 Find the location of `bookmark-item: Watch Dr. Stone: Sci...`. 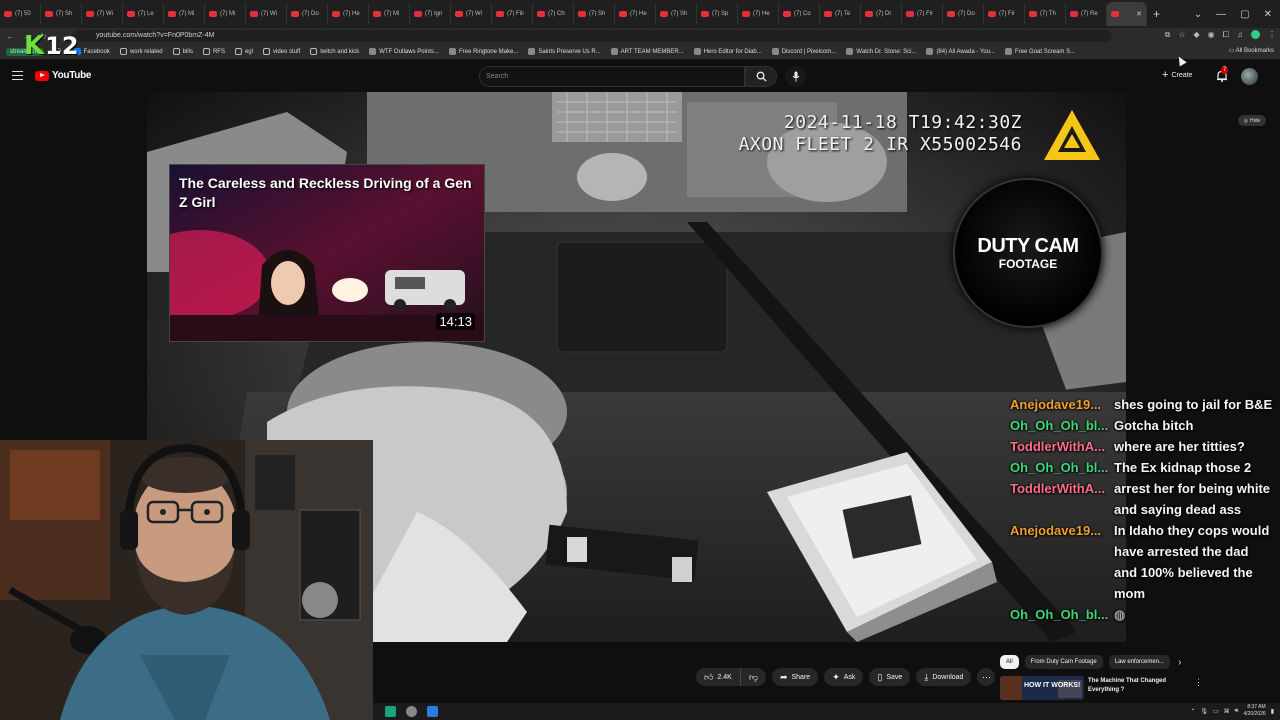

bookmark-item: Watch Dr. Stone: Sci... is located at coordinates (881, 51).